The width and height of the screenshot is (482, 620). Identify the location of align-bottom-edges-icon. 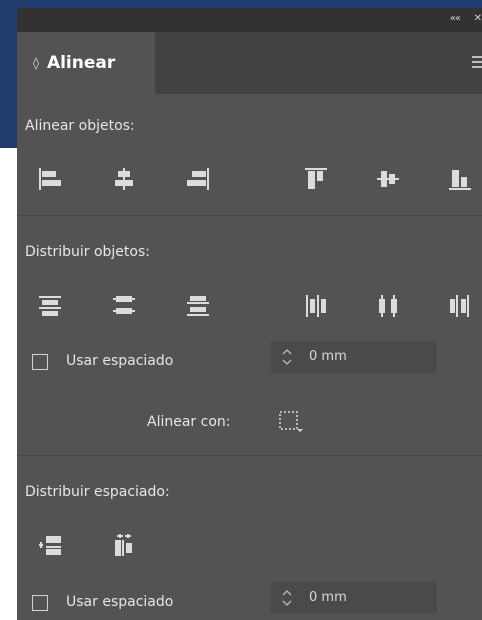
(460, 179).